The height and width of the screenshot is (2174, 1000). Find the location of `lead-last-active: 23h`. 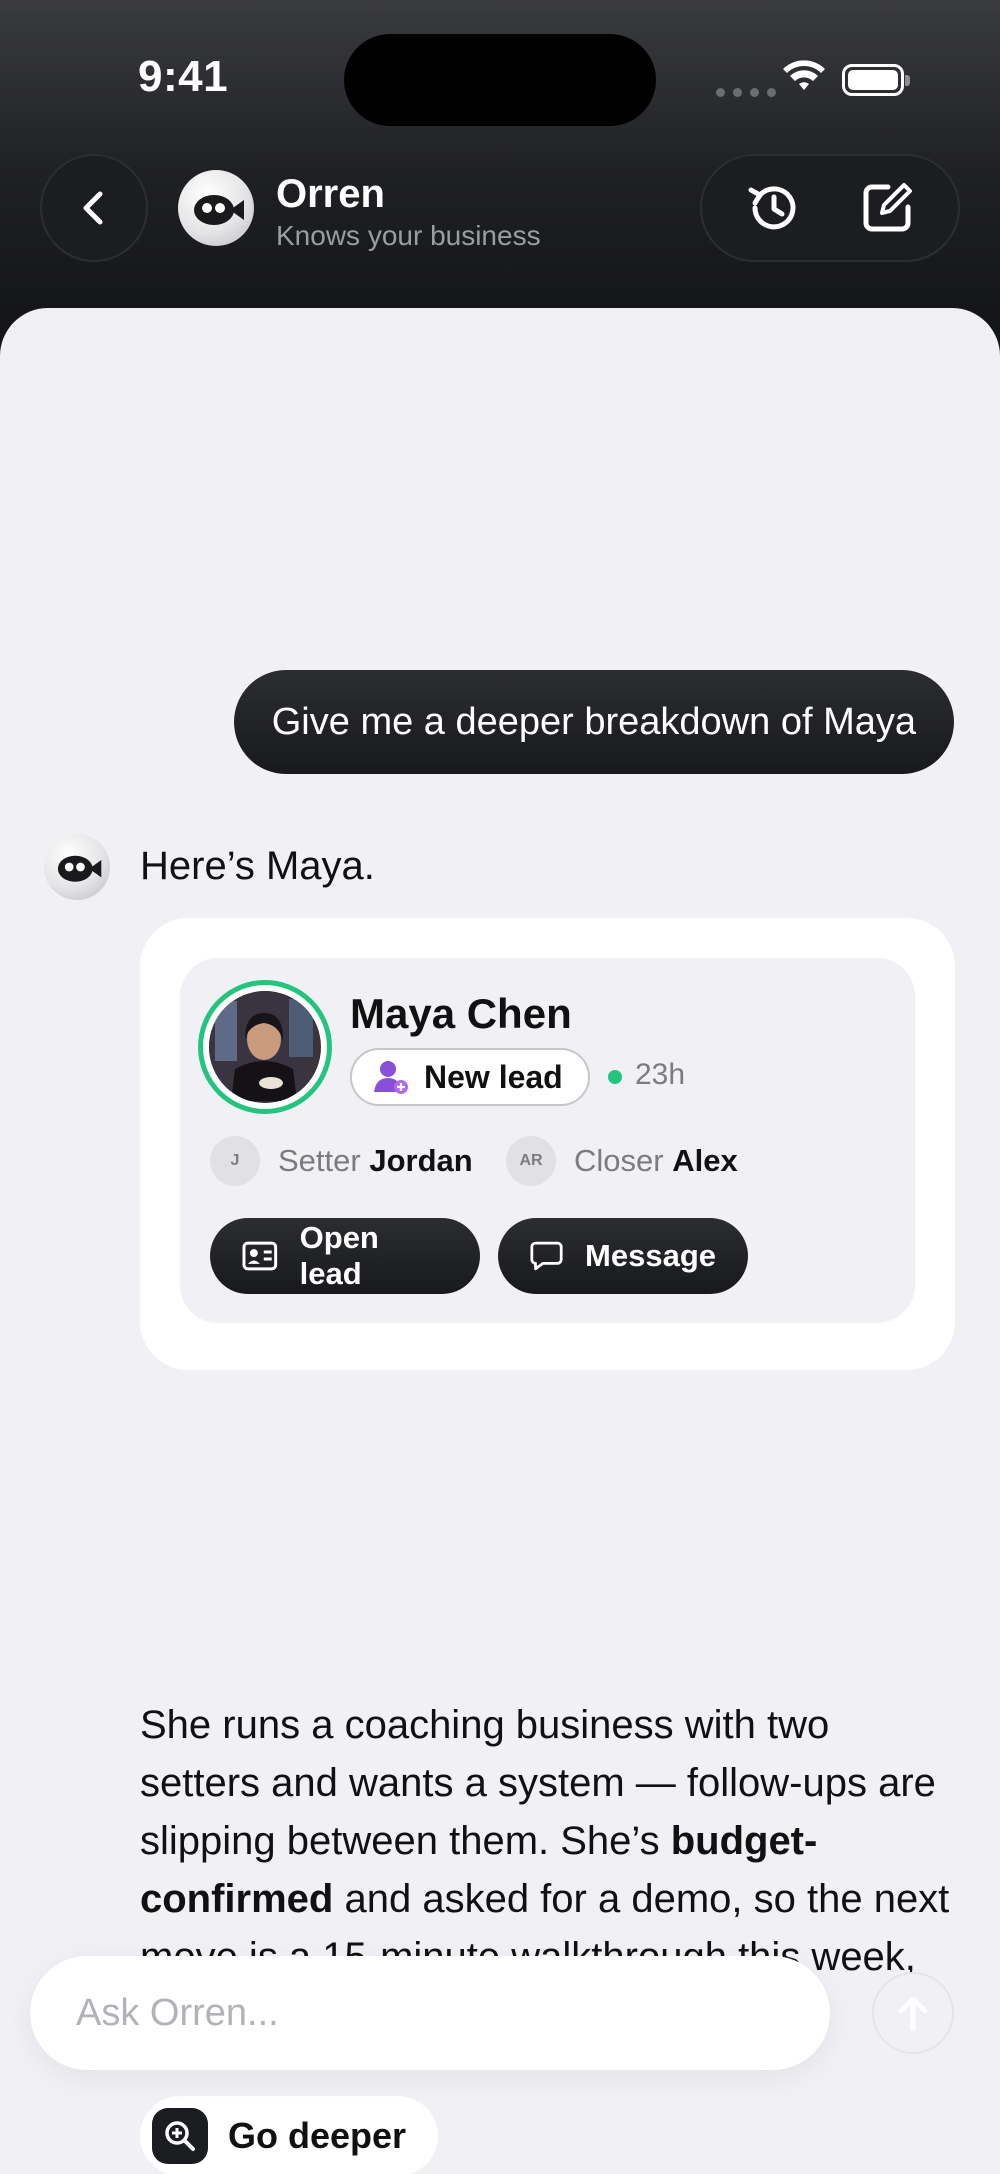

lead-last-active: 23h is located at coordinates (660, 1074).